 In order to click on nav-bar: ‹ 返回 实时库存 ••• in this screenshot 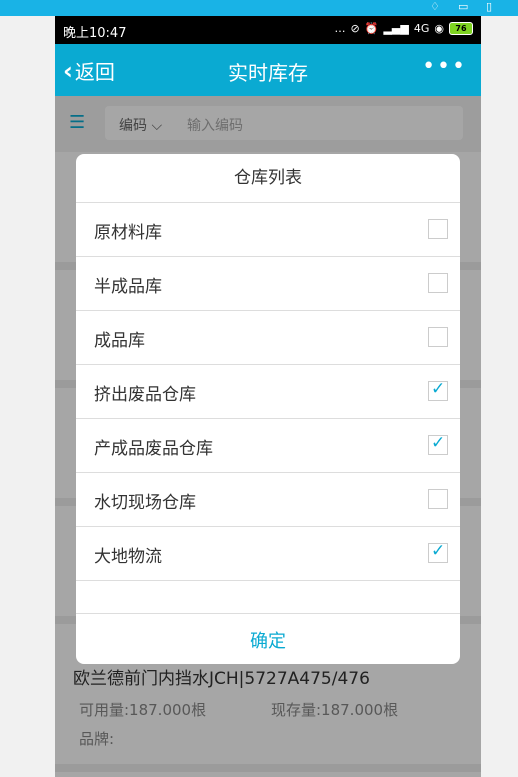, I will do `click(268, 70)`.